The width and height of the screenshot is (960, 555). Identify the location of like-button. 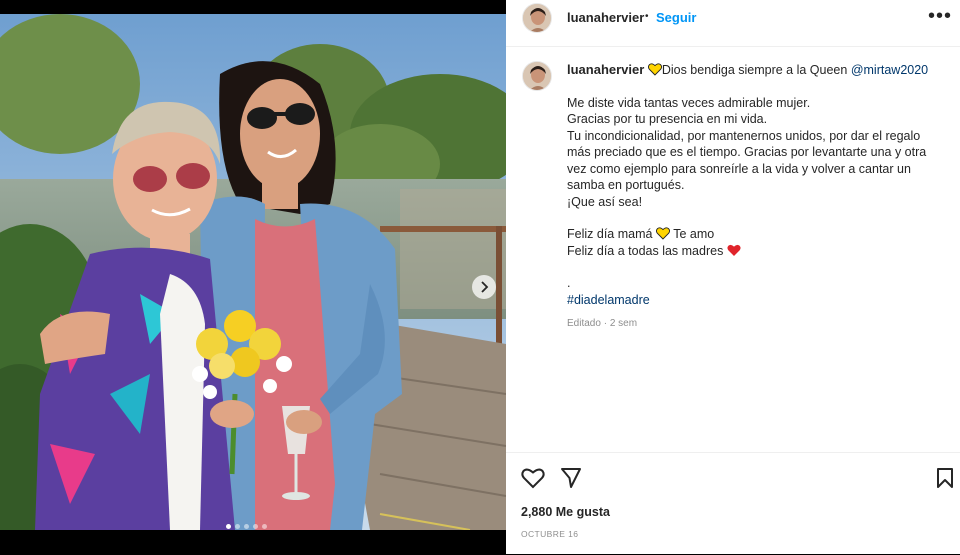
(533, 480).